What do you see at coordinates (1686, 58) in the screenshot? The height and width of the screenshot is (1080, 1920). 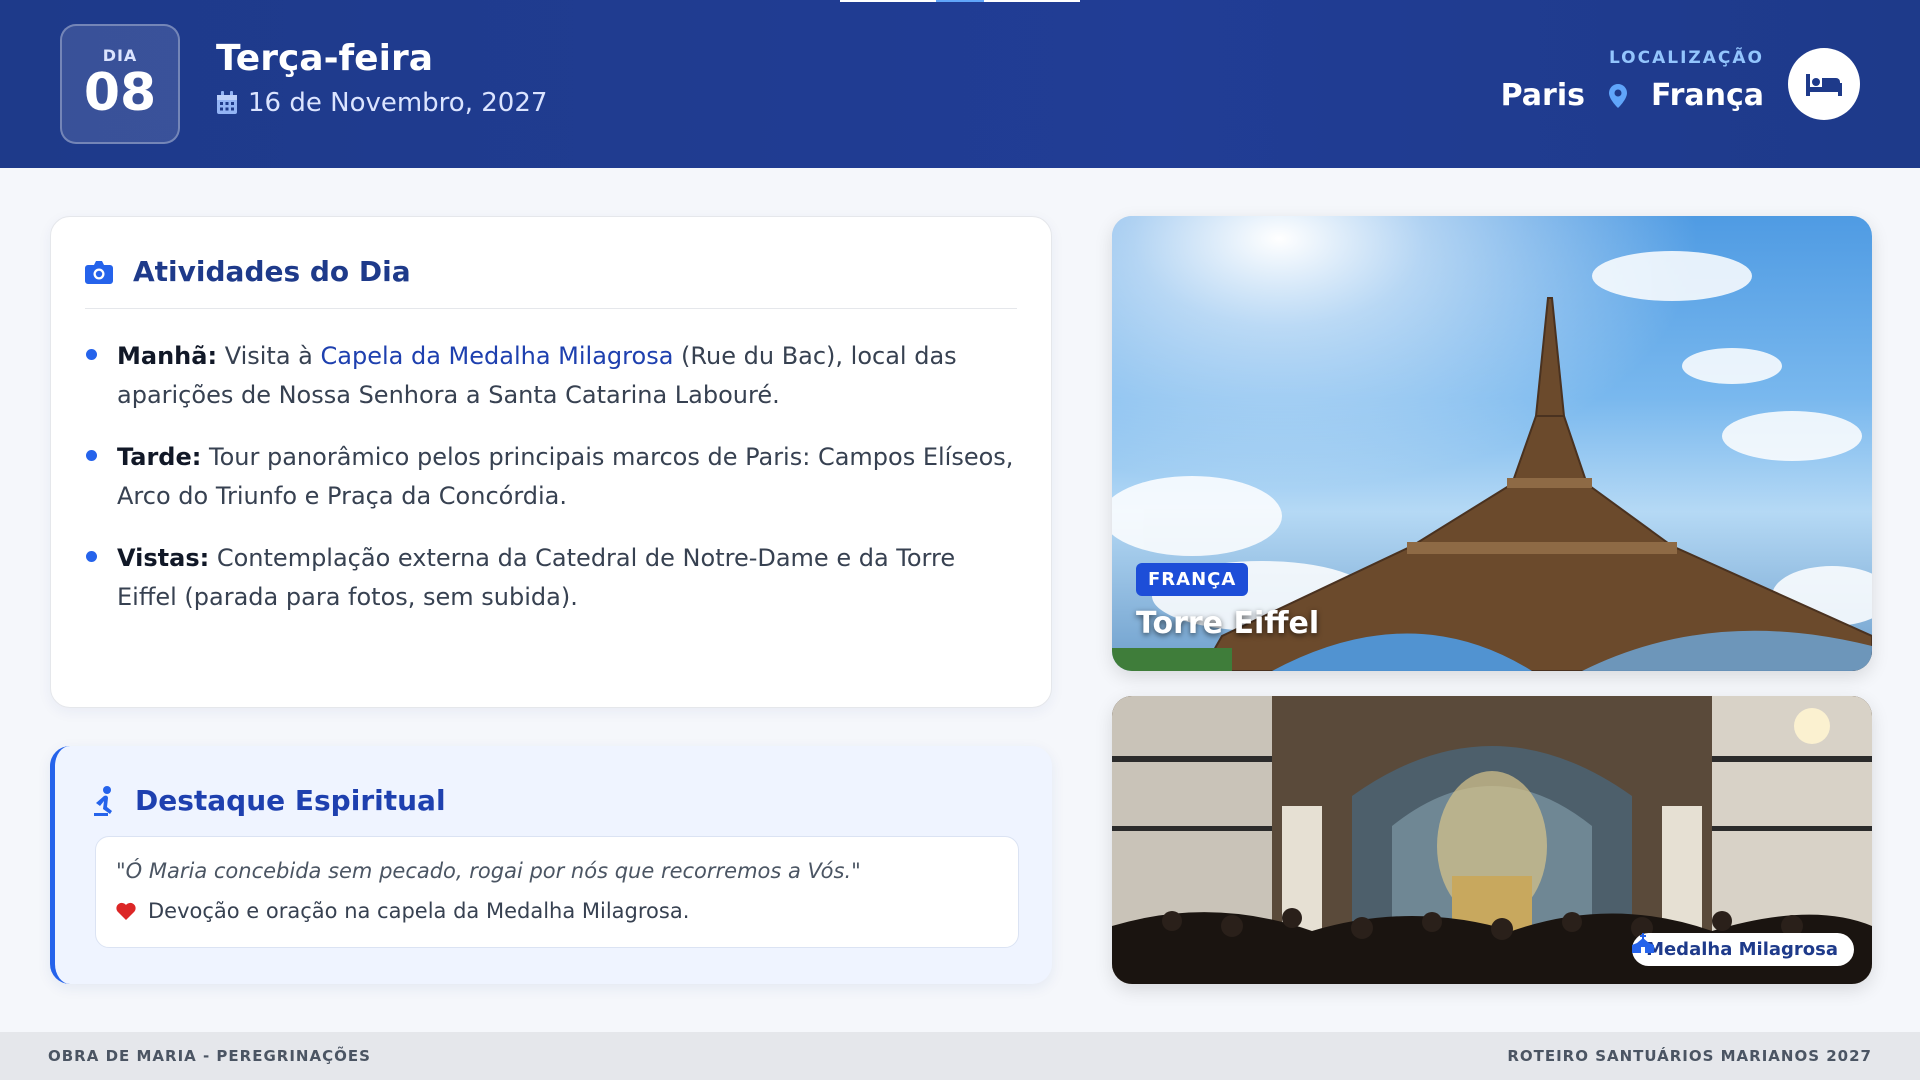 I see `location-label: LOCALIZAÇÃO` at bounding box center [1686, 58].